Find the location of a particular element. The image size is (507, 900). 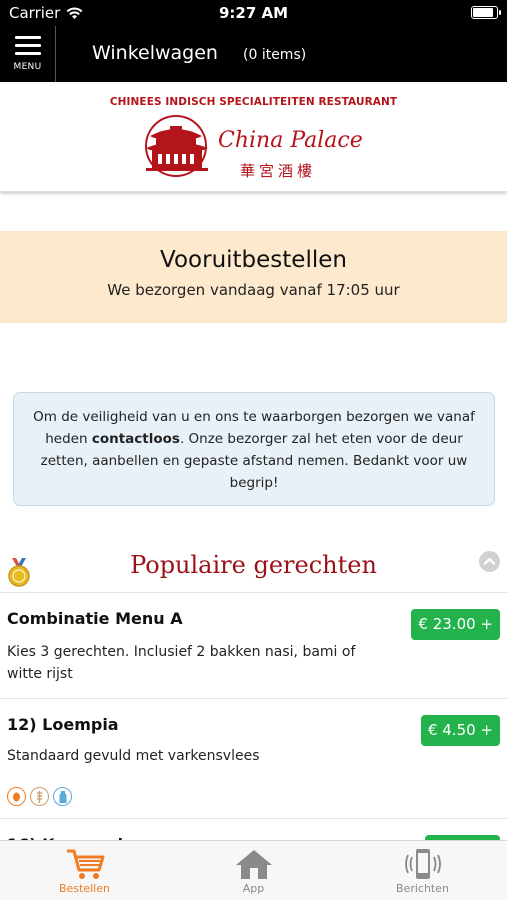

add-to-cart-button: € 4.50 + is located at coordinates (460, 730).